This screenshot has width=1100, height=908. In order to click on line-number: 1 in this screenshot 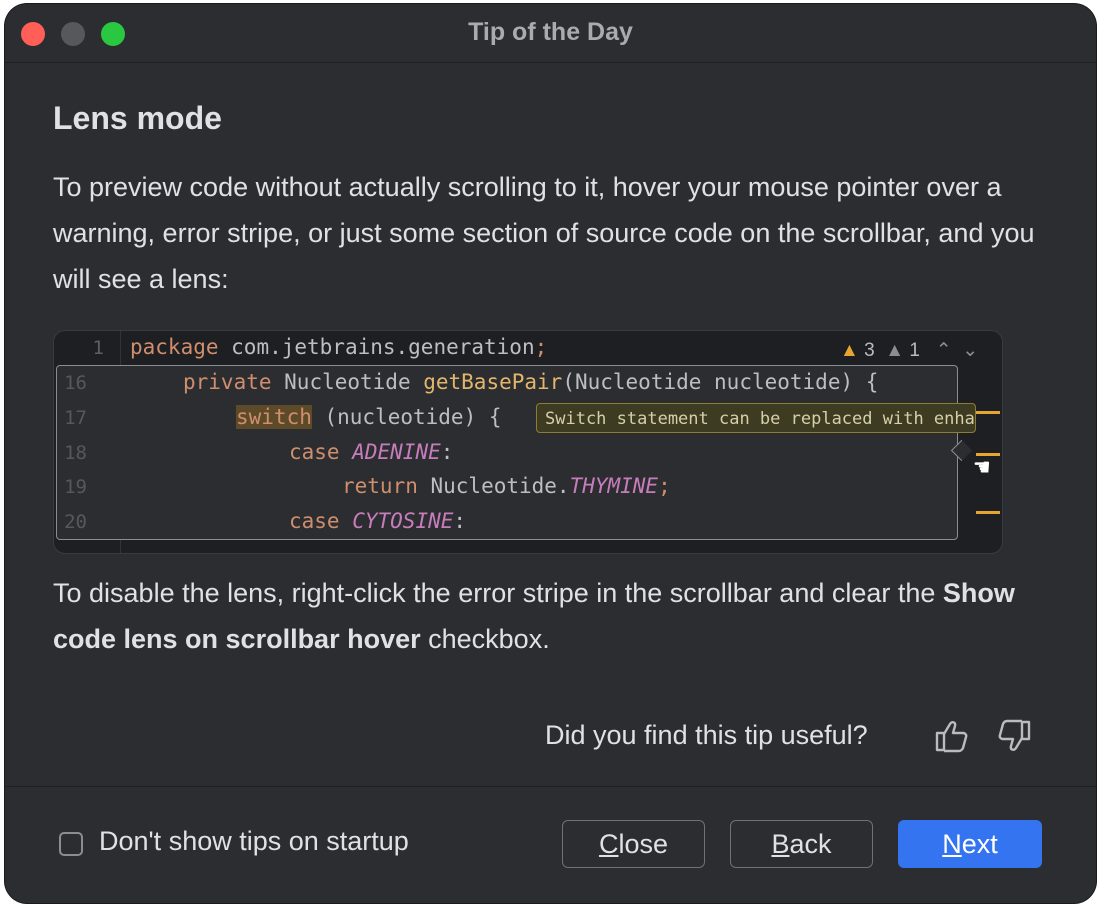, I will do `click(98, 348)`.